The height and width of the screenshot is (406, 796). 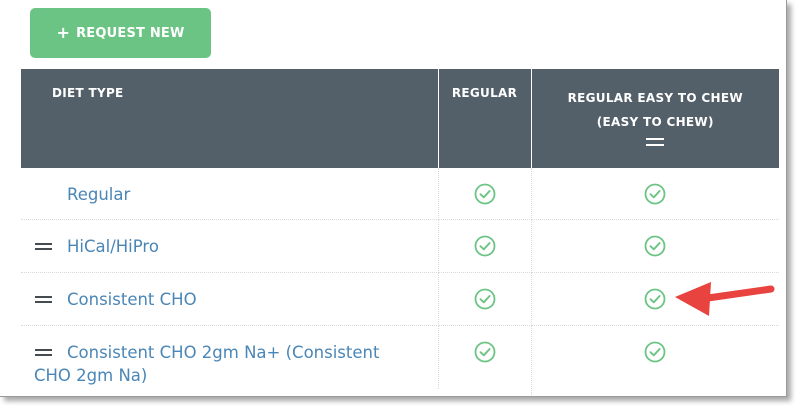 I want to click on diet-name-cell: Regular, so click(x=230, y=194).